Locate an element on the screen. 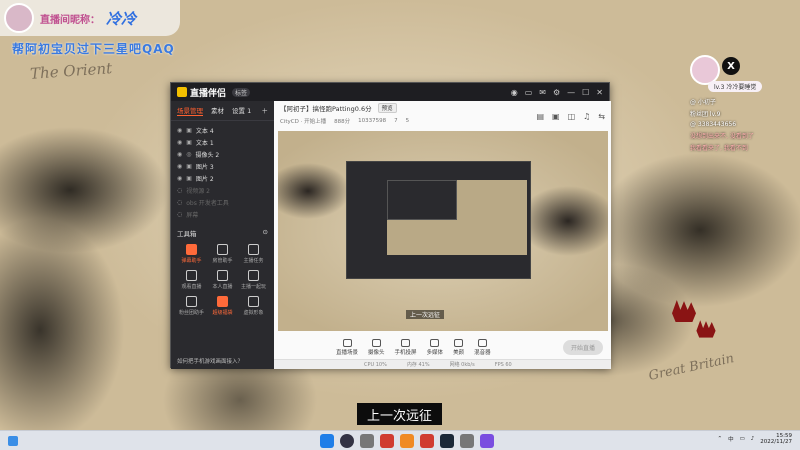 The width and height of the screenshot is (800, 450). app-icon-folder is located at coordinates (407, 441).